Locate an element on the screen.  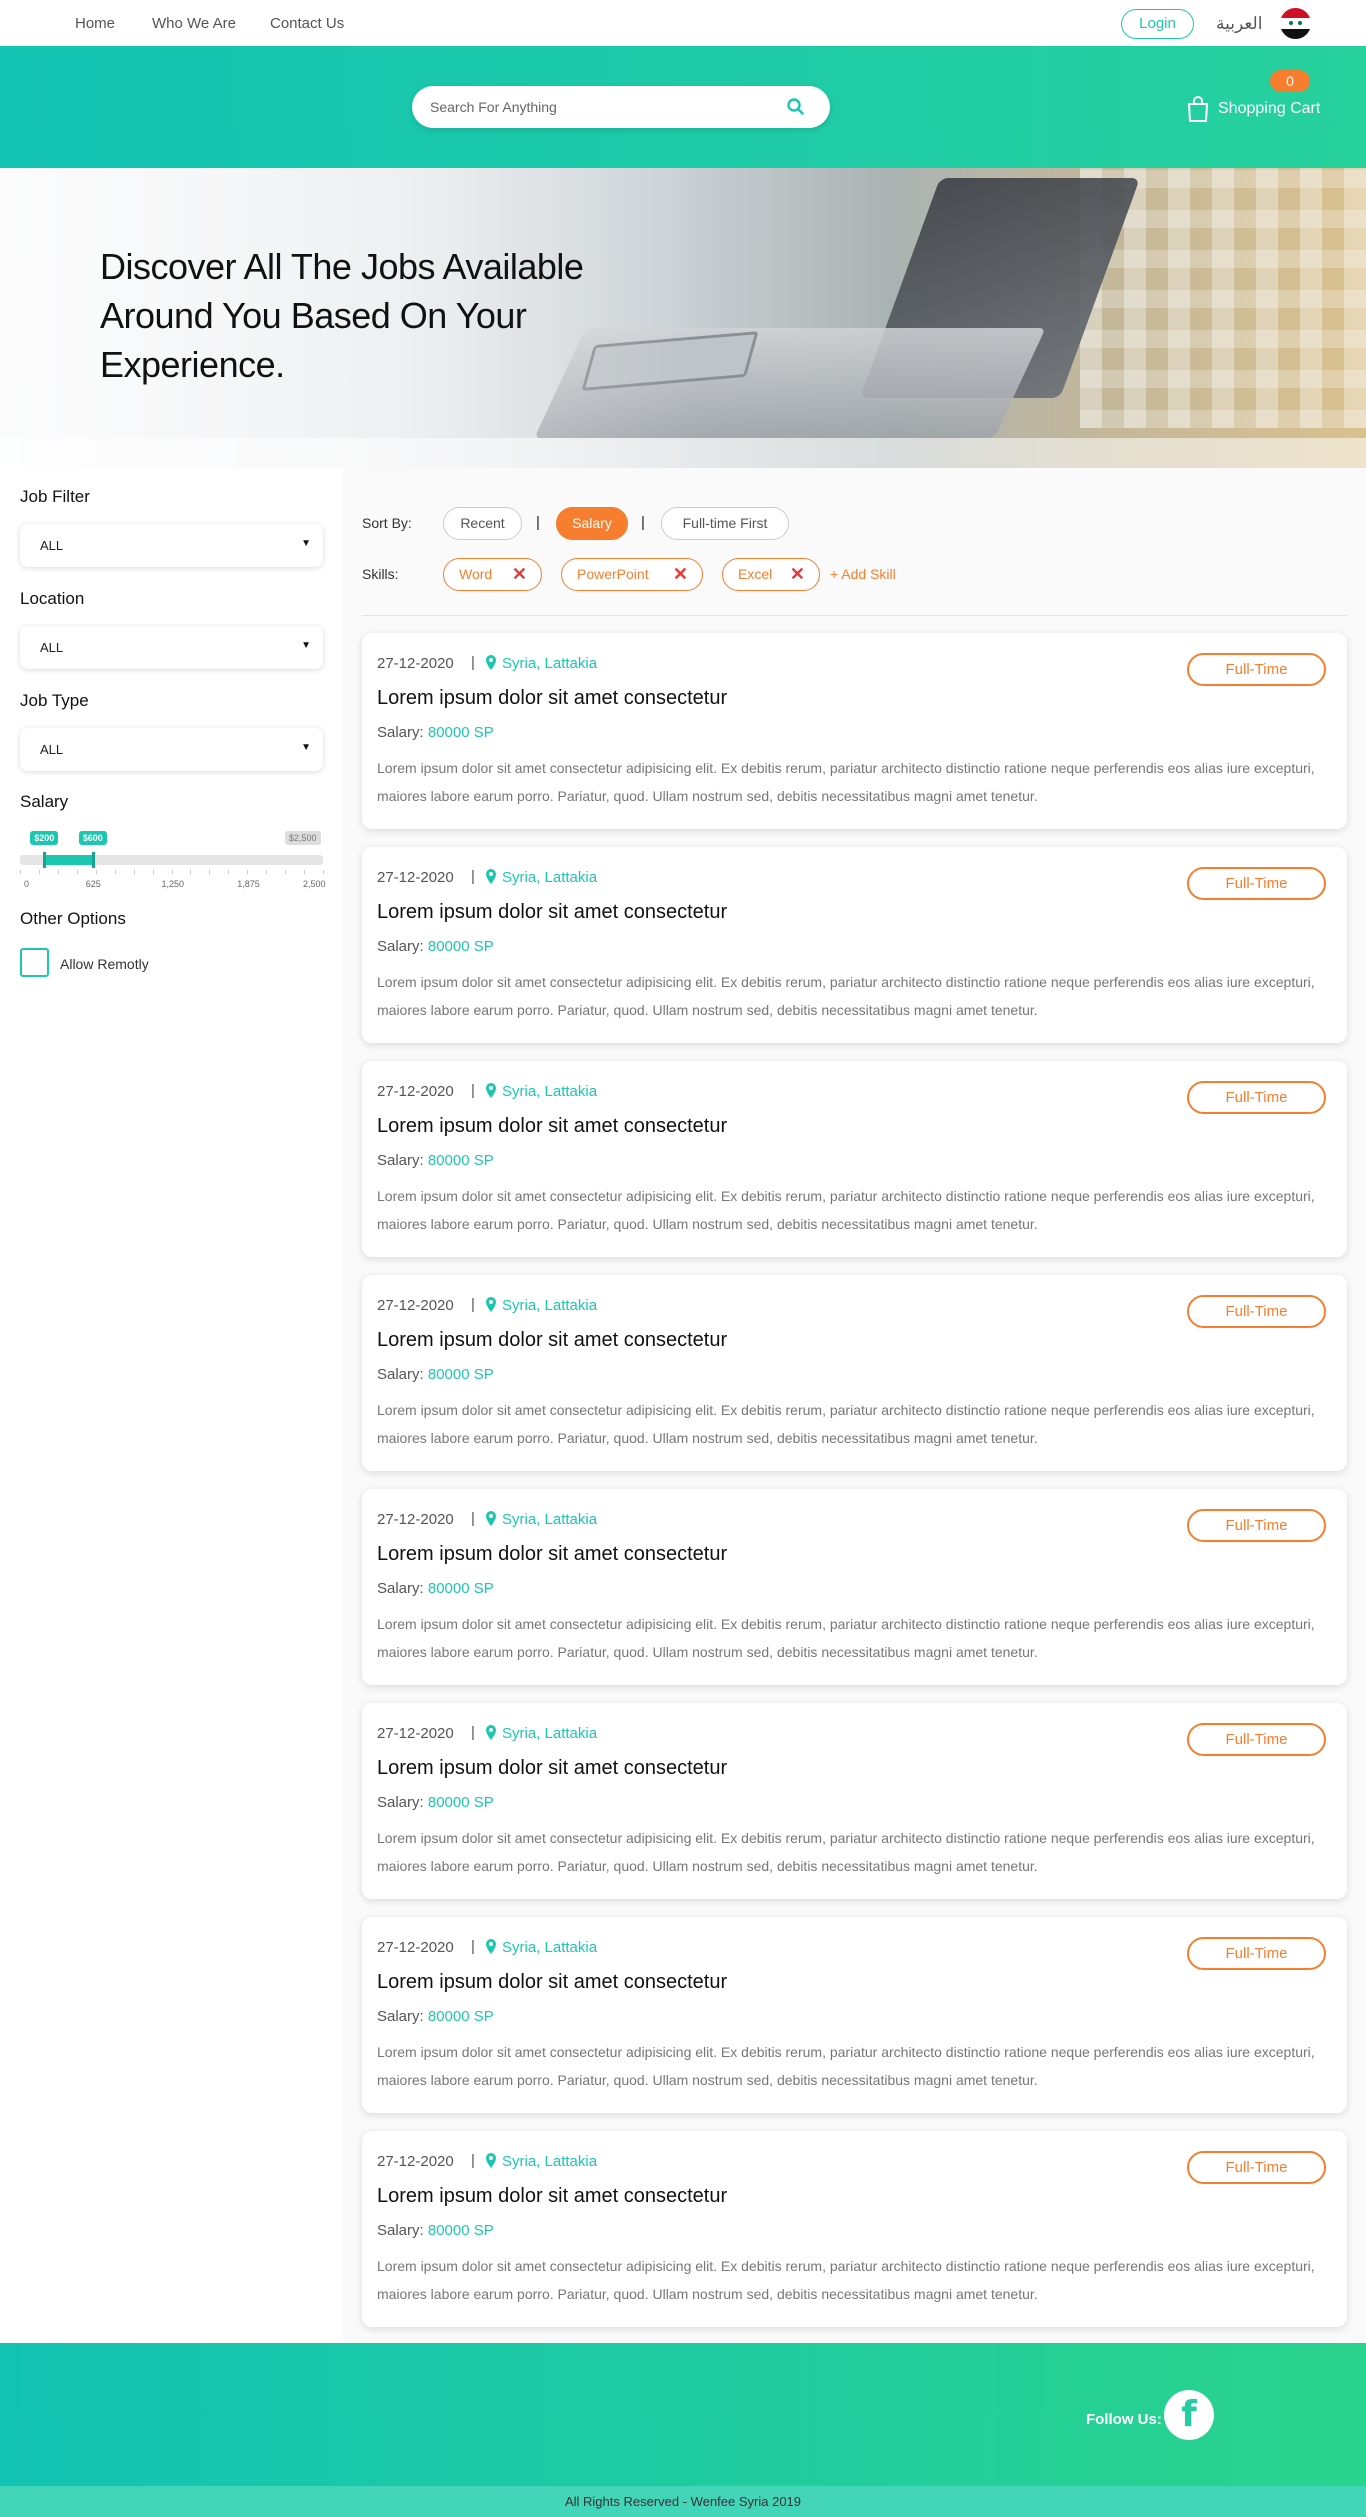
salary-max-handle is located at coordinates (93, 860).